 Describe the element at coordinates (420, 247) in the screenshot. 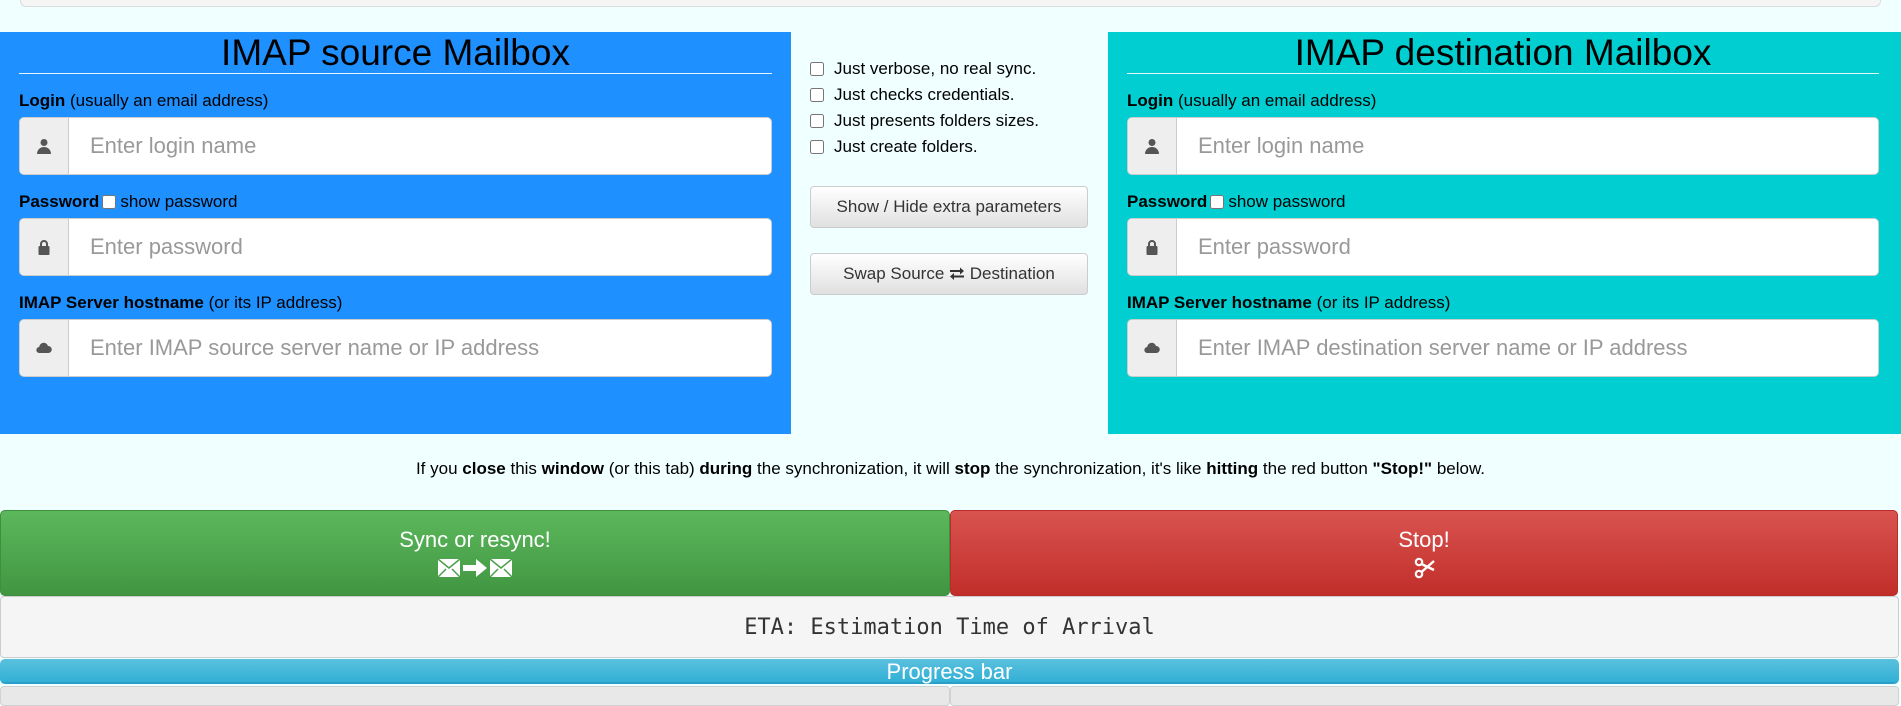

I see `source-password-input` at that location.